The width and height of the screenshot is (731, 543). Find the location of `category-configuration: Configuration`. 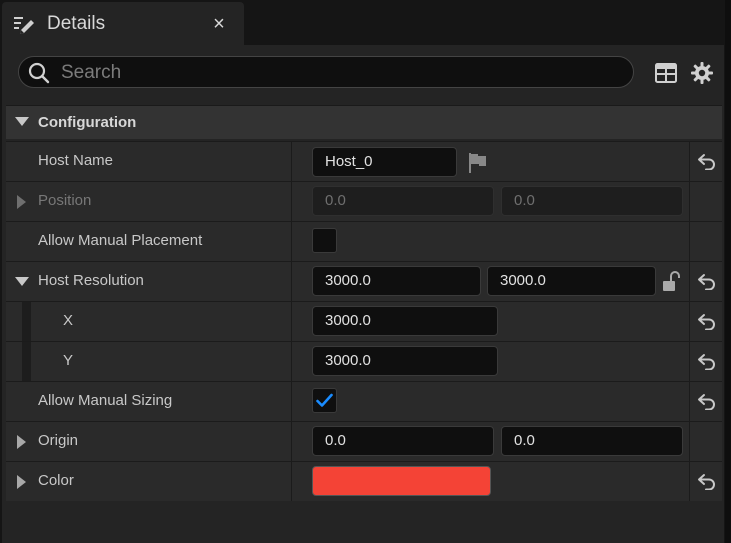

category-configuration: Configuration is located at coordinates (364, 122).